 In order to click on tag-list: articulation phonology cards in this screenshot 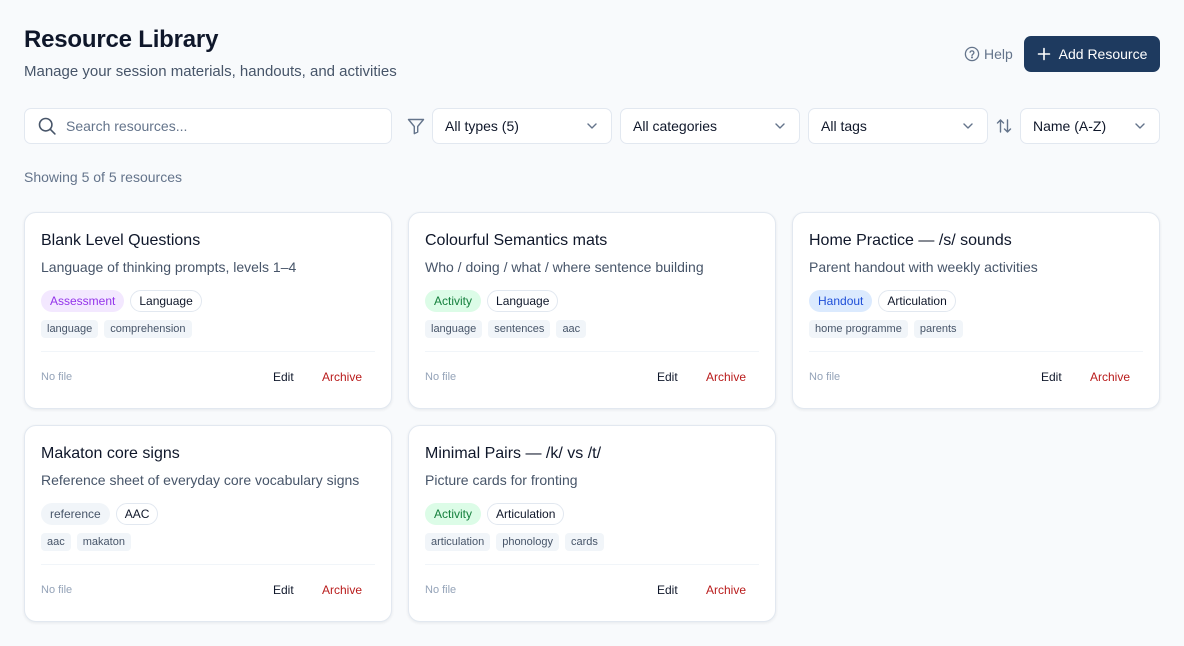, I will do `click(514, 542)`.